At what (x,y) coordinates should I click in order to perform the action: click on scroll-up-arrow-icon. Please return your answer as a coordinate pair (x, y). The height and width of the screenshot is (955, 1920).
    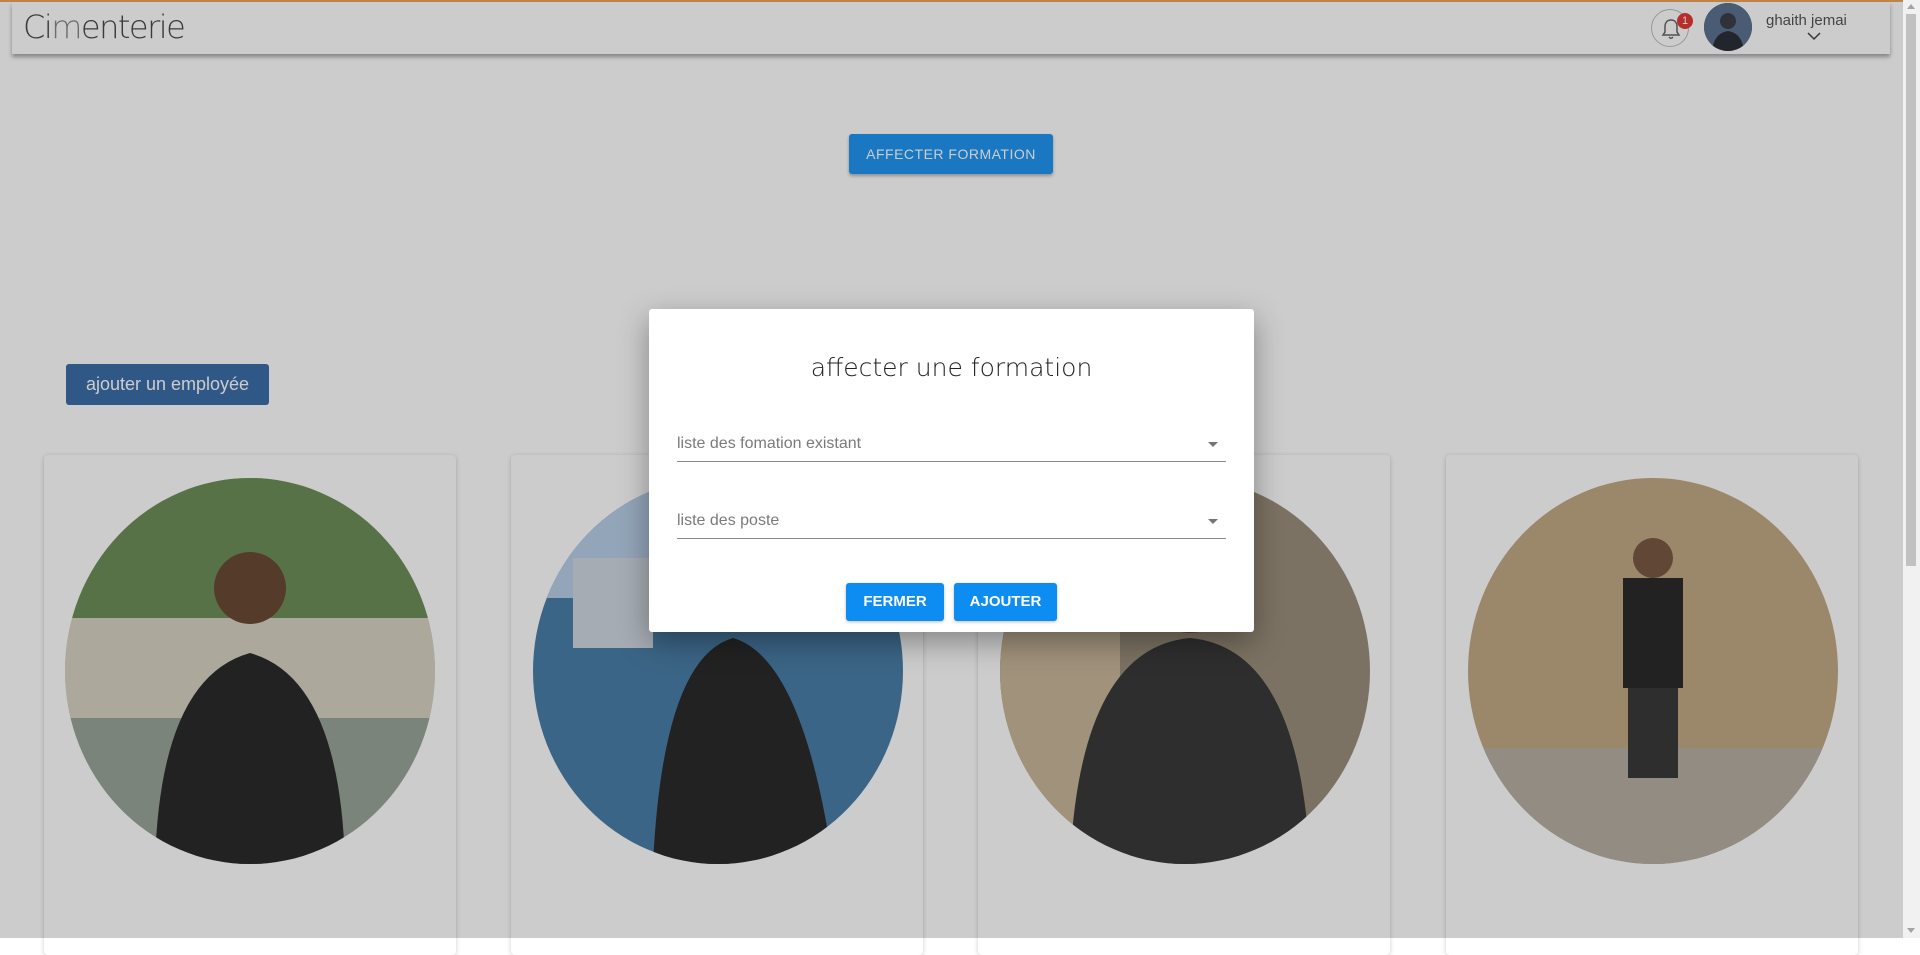
    Looking at the image, I should click on (1911, 6).